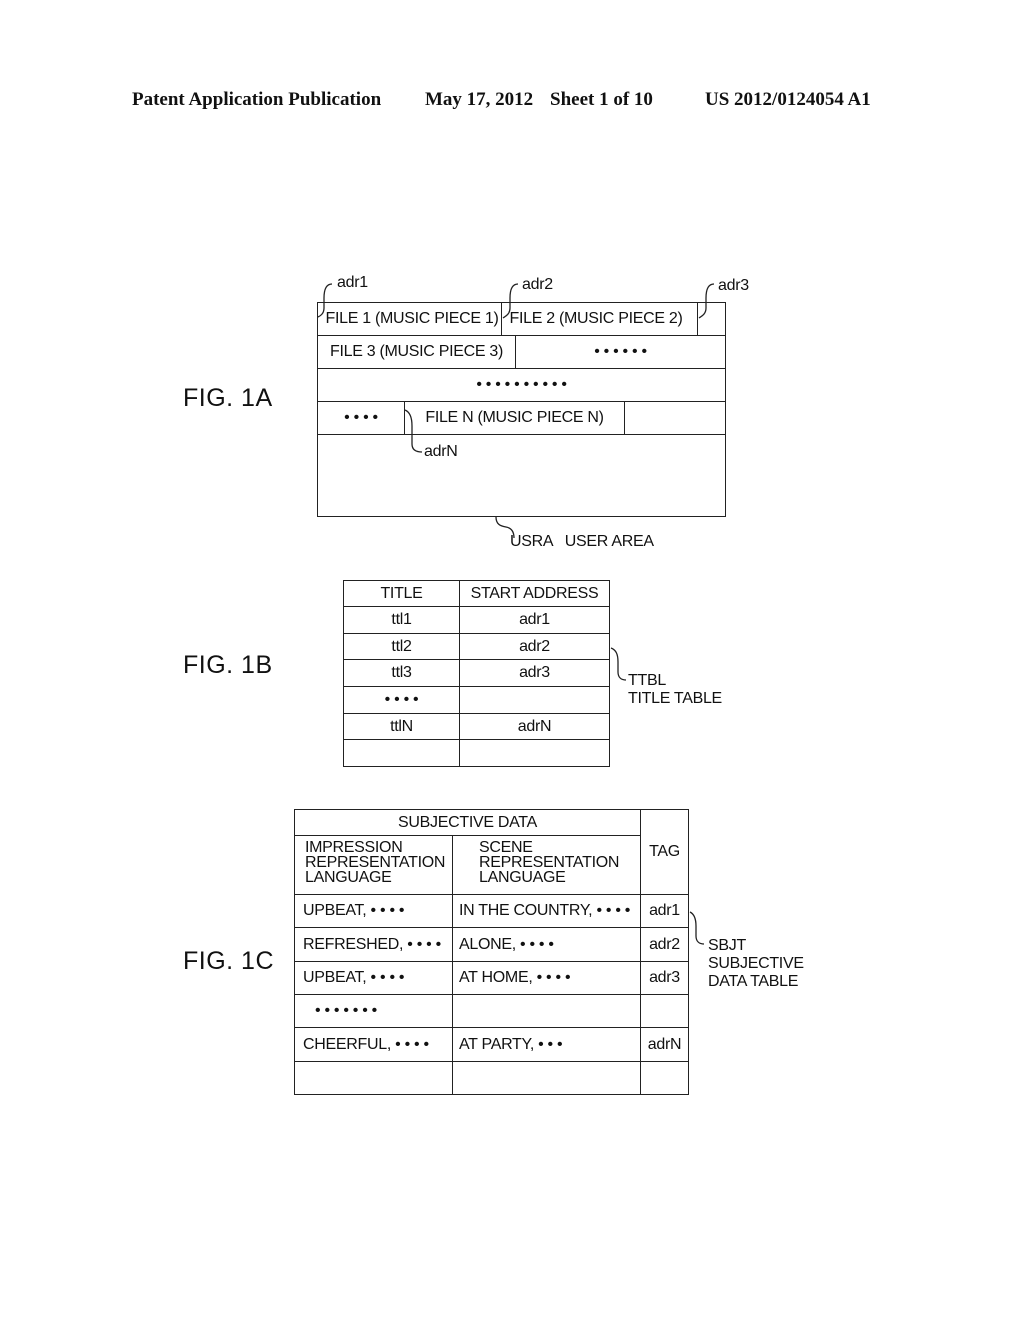 This screenshot has width=1024, height=1320. I want to click on sbjt-name-line2: DATA TABLE, so click(753, 981).